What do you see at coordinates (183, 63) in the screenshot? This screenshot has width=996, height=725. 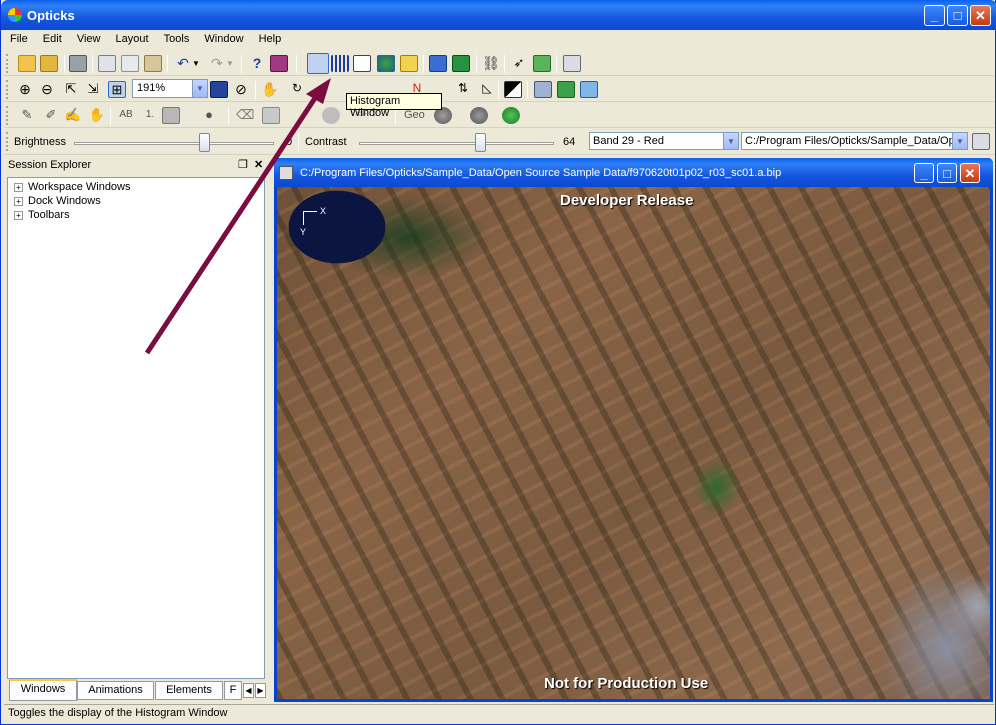 I see `undo-icon: ↶` at bounding box center [183, 63].